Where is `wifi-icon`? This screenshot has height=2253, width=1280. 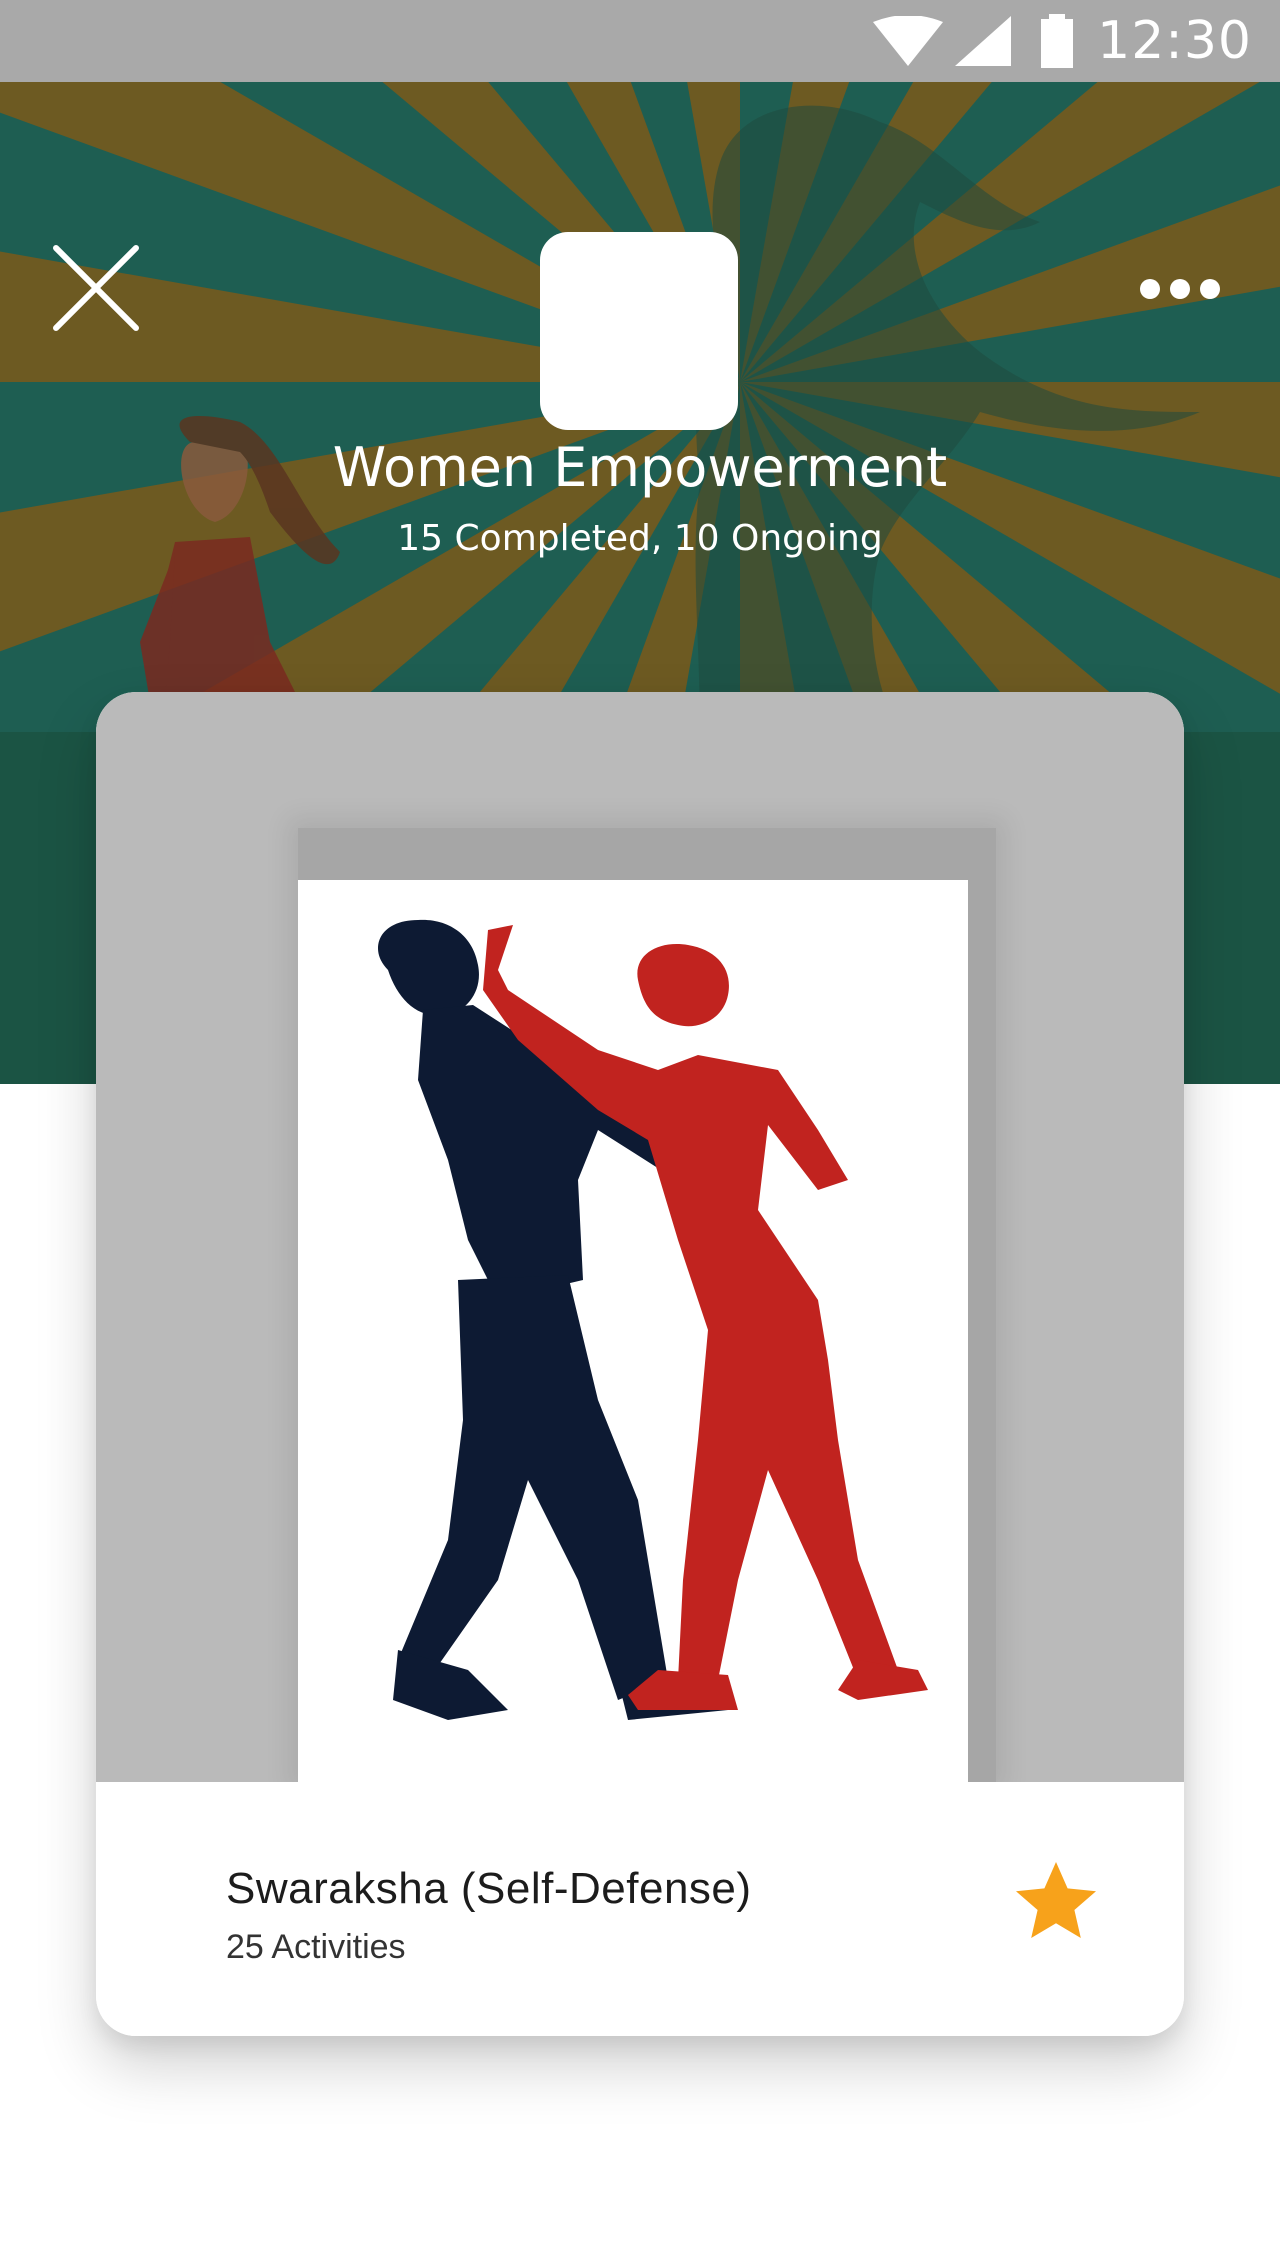
wifi-icon is located at coordinates (908, 41).